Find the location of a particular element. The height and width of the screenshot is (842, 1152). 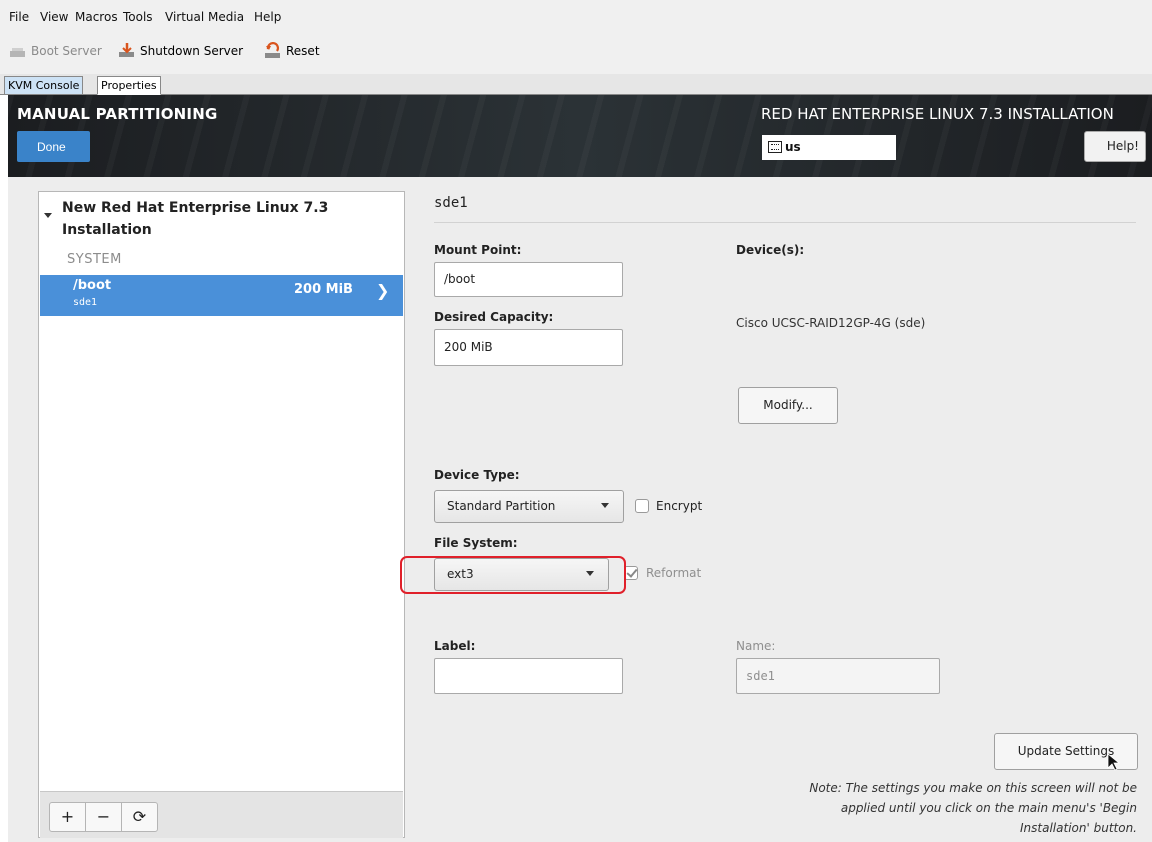

boot-server-button: Boot Server is located at coordinates (55, 51).